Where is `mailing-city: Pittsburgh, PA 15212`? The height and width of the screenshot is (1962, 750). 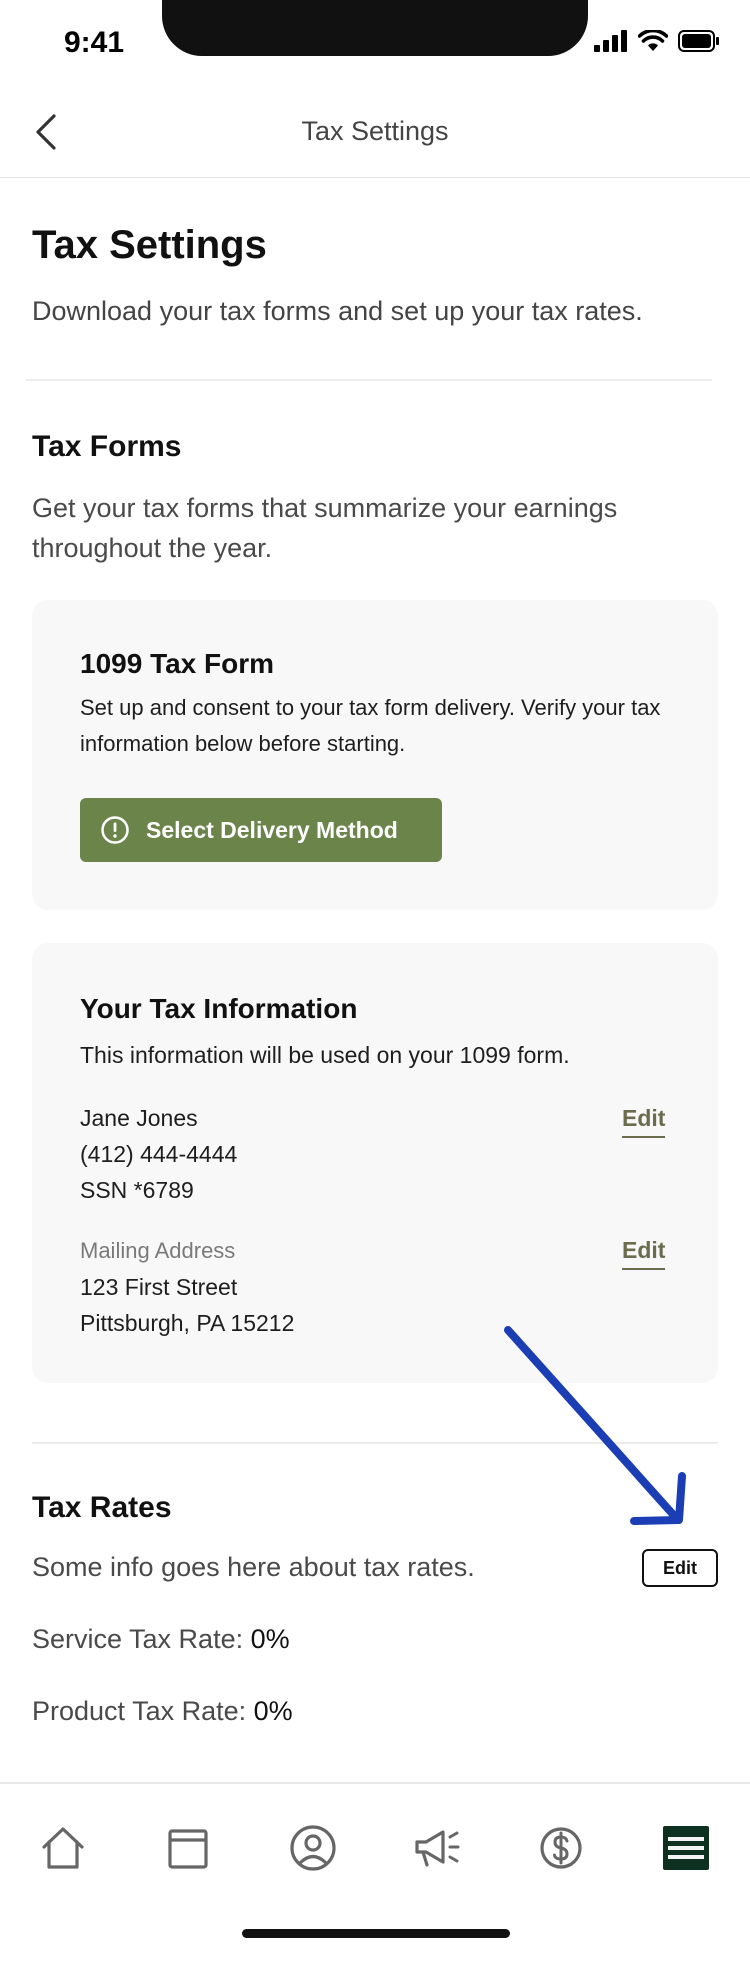
mailing-city: Pittsburgh, PA 15212 is located at coordinates (187, 1323).